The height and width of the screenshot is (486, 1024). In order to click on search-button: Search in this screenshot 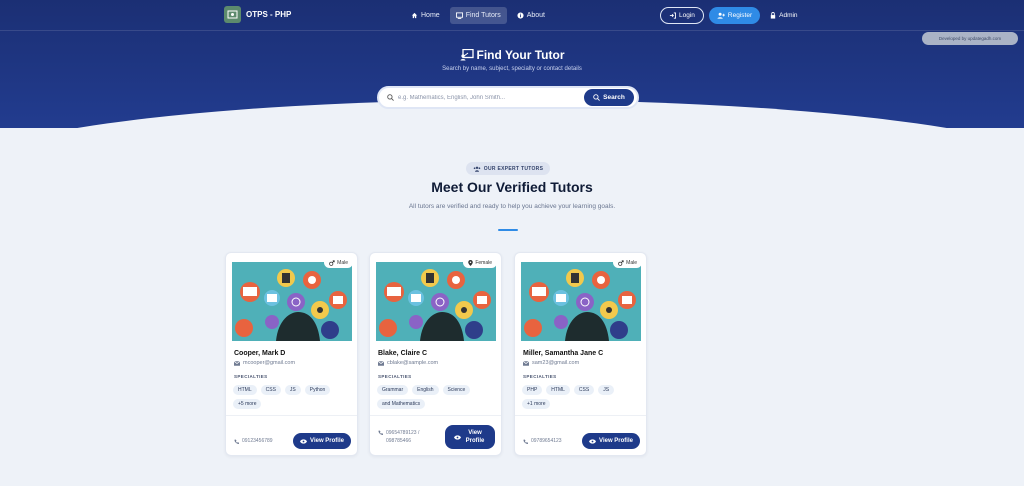, I will do `click(609, 97)`.